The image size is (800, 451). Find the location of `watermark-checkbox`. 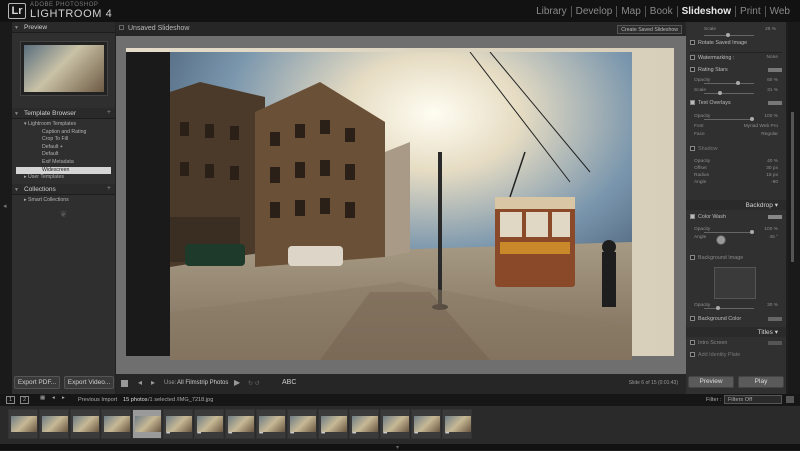

watermark-checkbox is located at coordinates (692, 58).